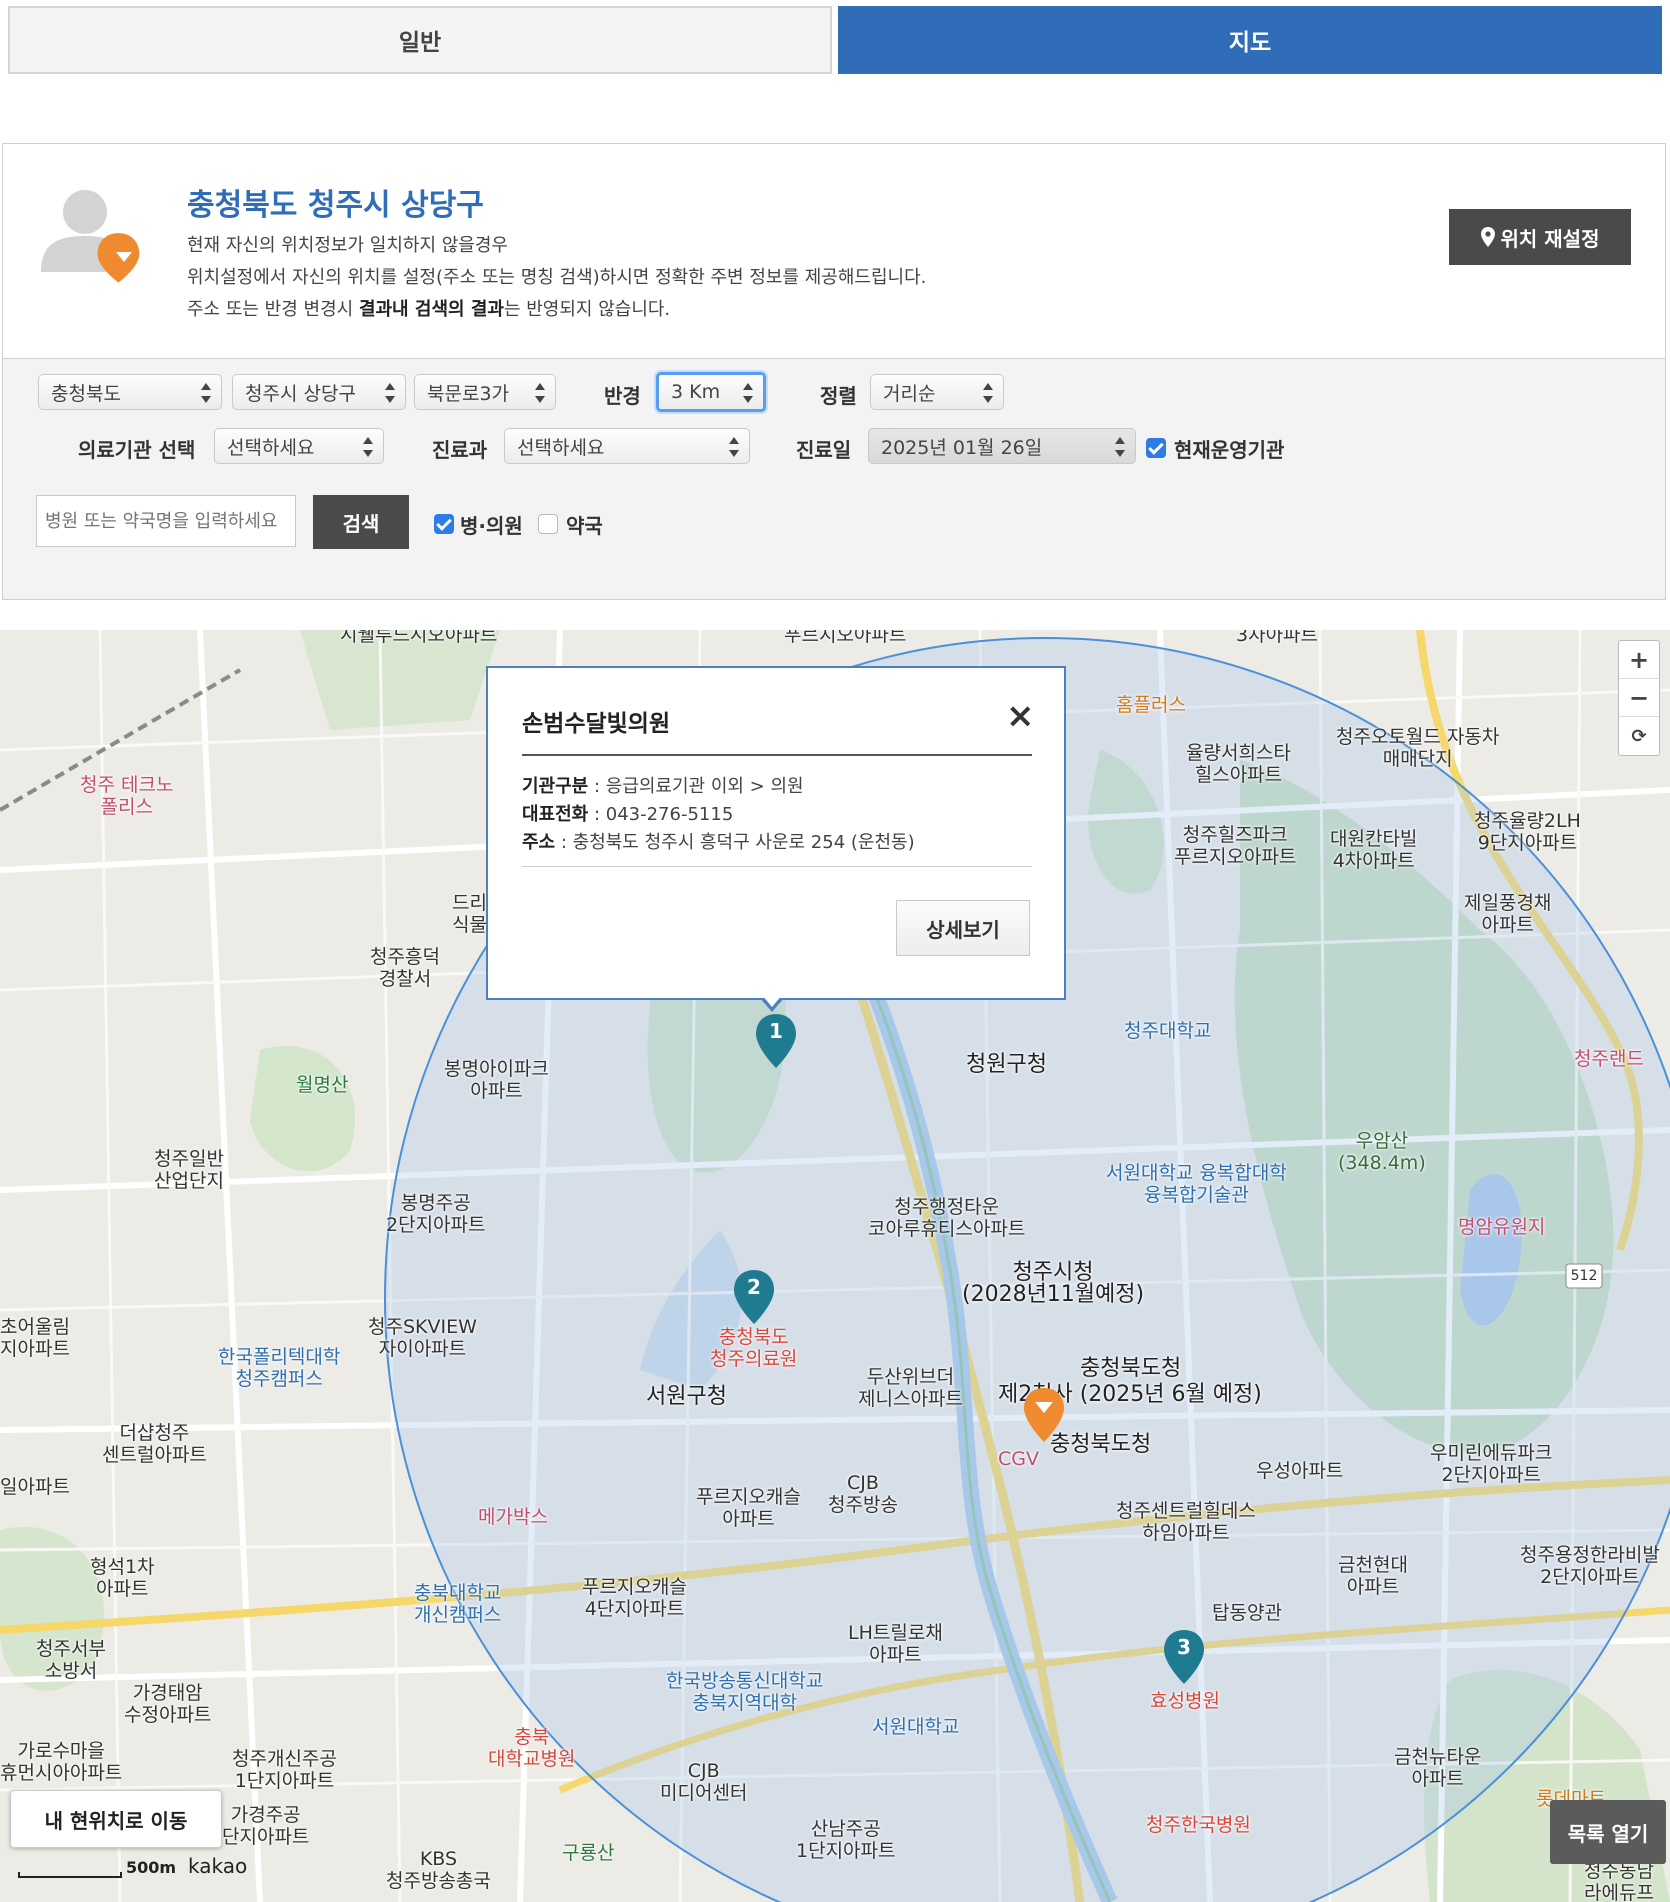 The image size is (1670, 1902). I want to click on popup-addr-row: 주소 : 충청북도 청주시 흥덕구 사운로 254 (운천동), so click(718, 841).